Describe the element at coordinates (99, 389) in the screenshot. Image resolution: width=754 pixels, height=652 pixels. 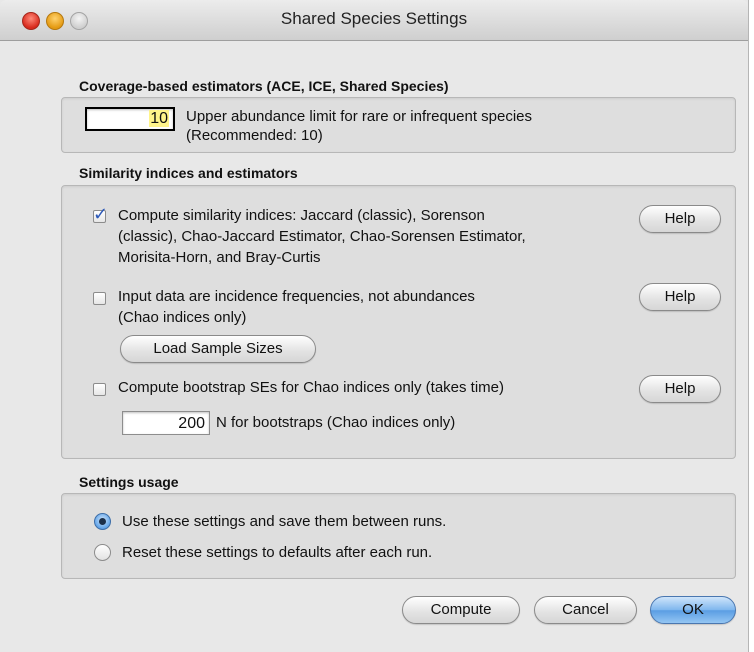
I see `bootstrap-checkbox` at that location.